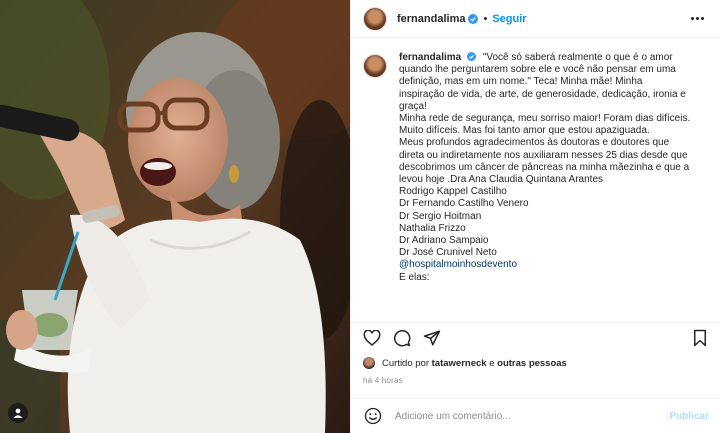 The width and height of the screenshot is (720, 433). Describe the element at coordinates (402, 338) in the screenshot. I see `comment-bubble-icon` at that location.